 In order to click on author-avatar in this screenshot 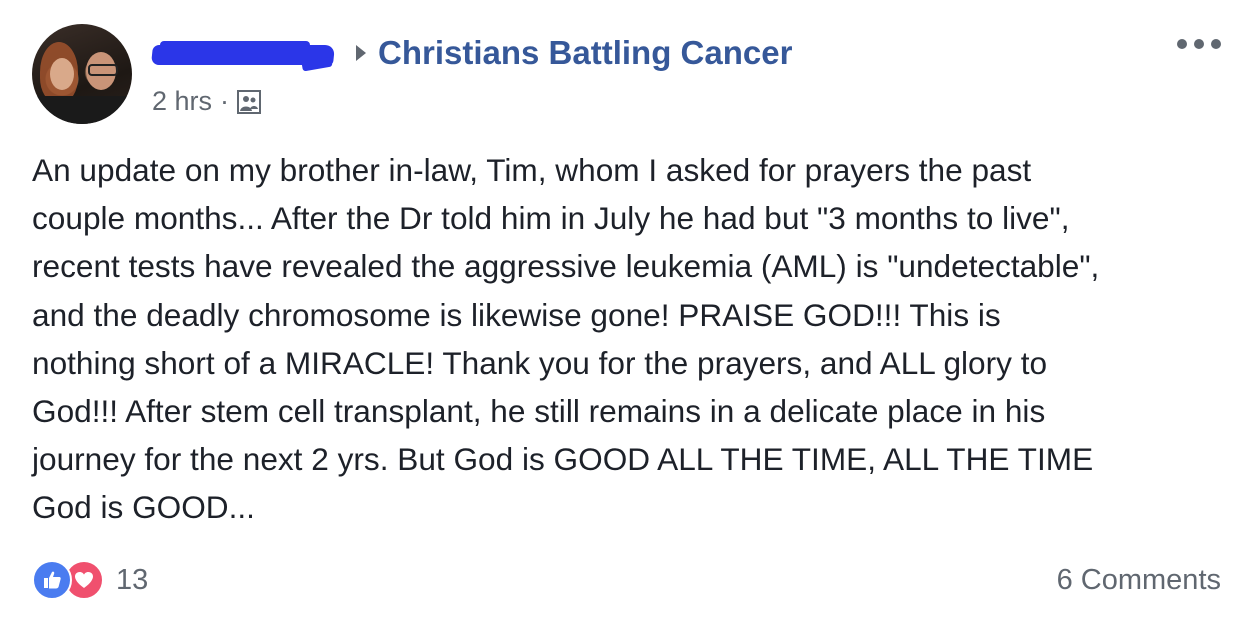, I will do `click(82, 74)`.